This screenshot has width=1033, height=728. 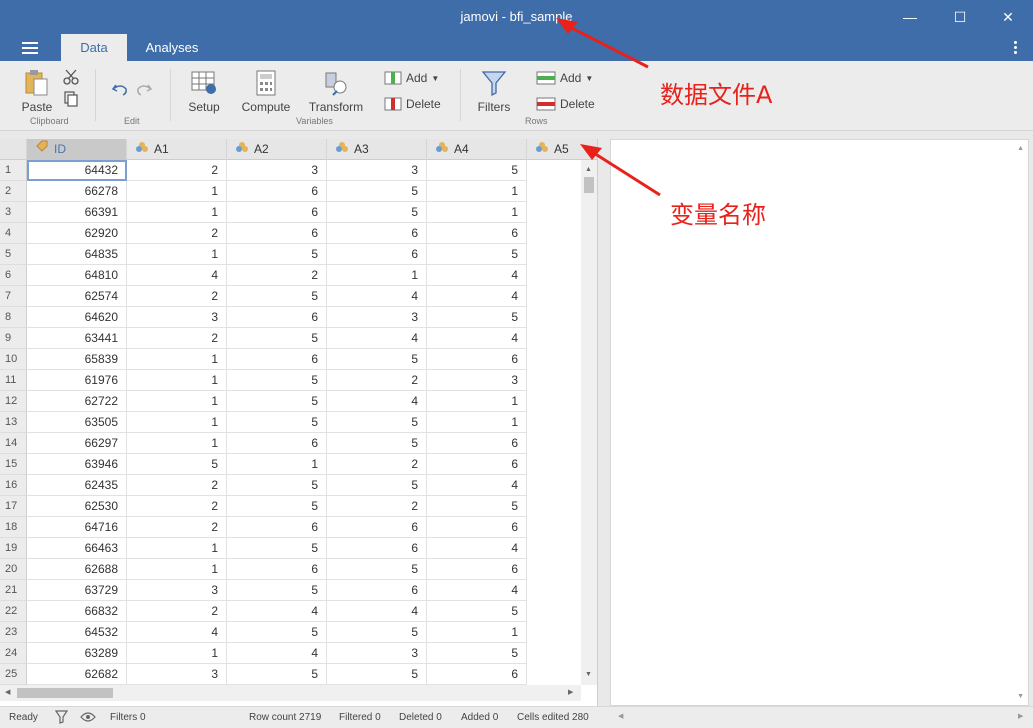 What do you see at coordinates (623, 171) in the screenshot?
I see `arrow-to-header` at bounding box center [623, 171].